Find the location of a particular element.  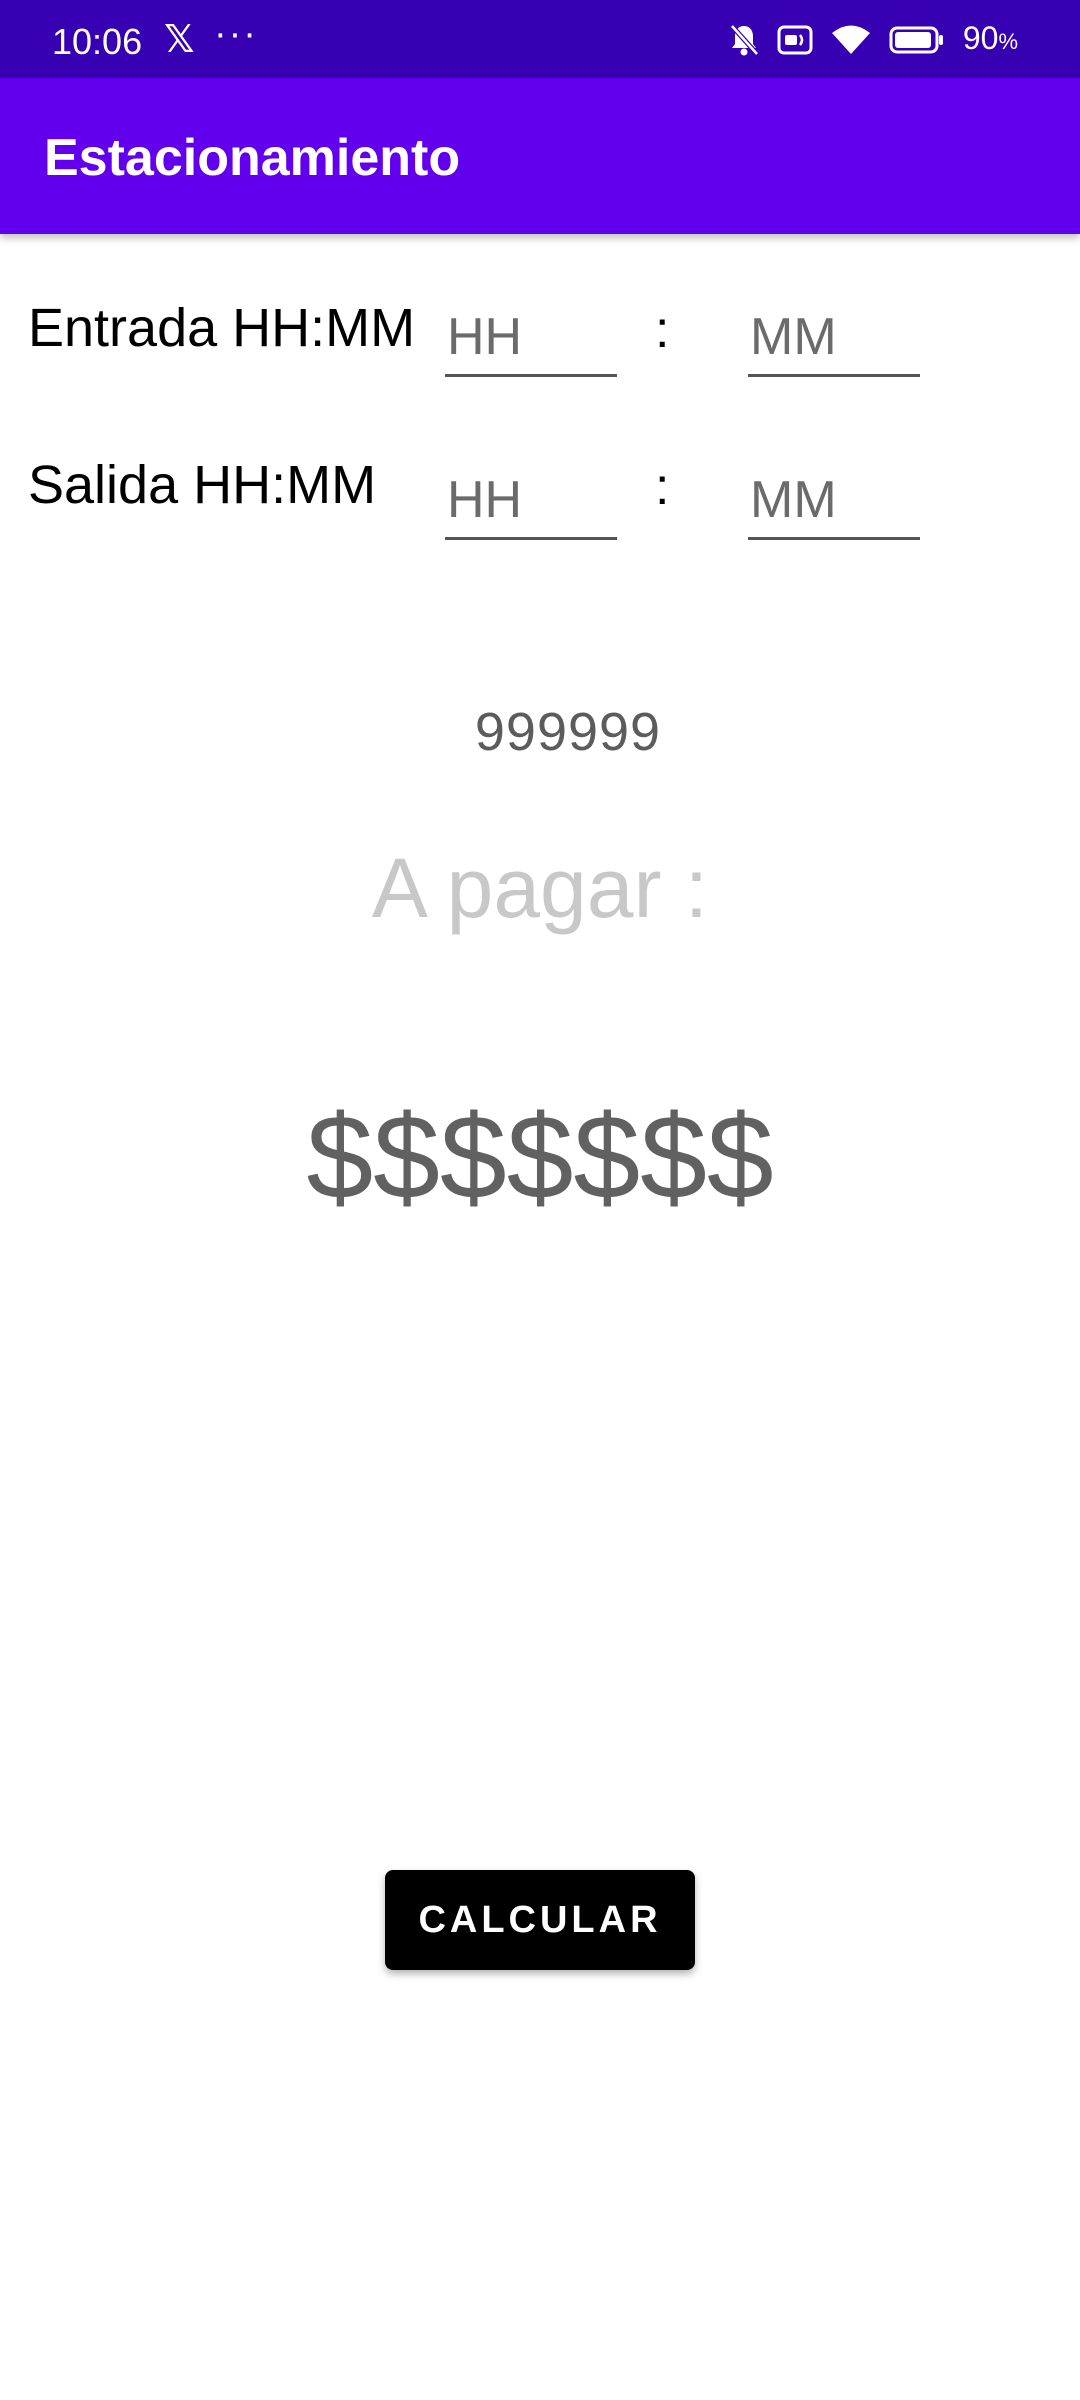

app-title: Estacionamiento is located at coordinates (252, 158).